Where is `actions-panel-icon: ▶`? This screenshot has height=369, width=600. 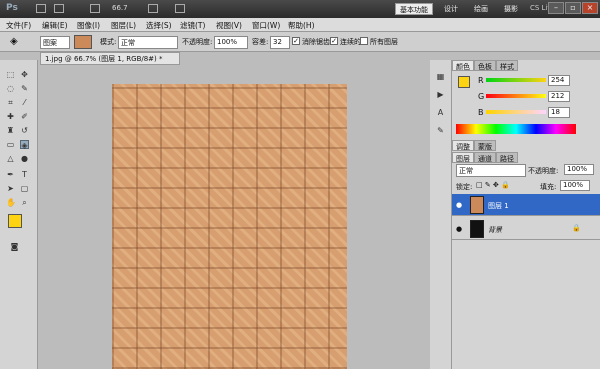 actions-panel-icon: ▶ is located at coordinates (440, 94).